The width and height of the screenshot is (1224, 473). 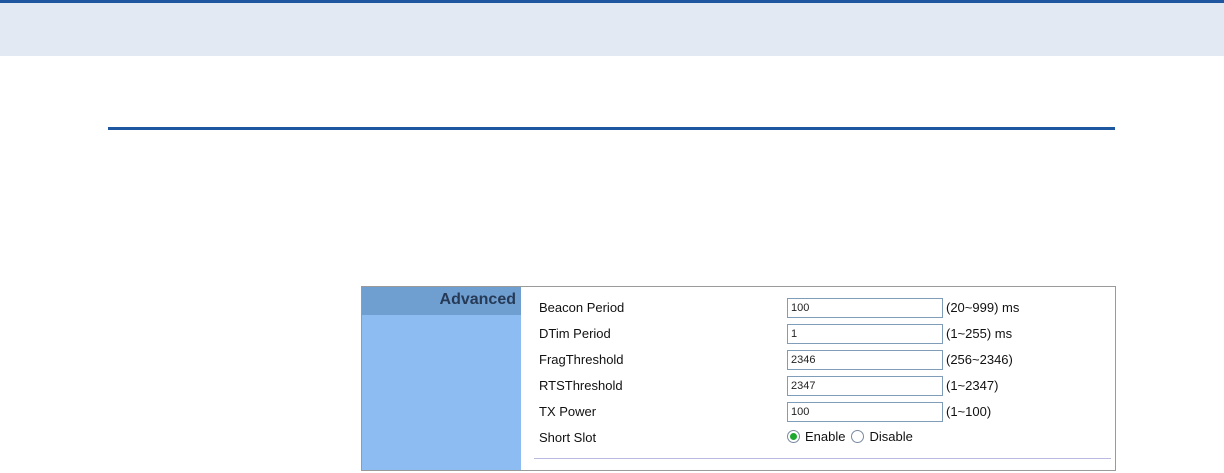 What do you see at coordinates (865, 308) in the screenshot?
I see `beacon-period-input` at bounding box center [865, 308].